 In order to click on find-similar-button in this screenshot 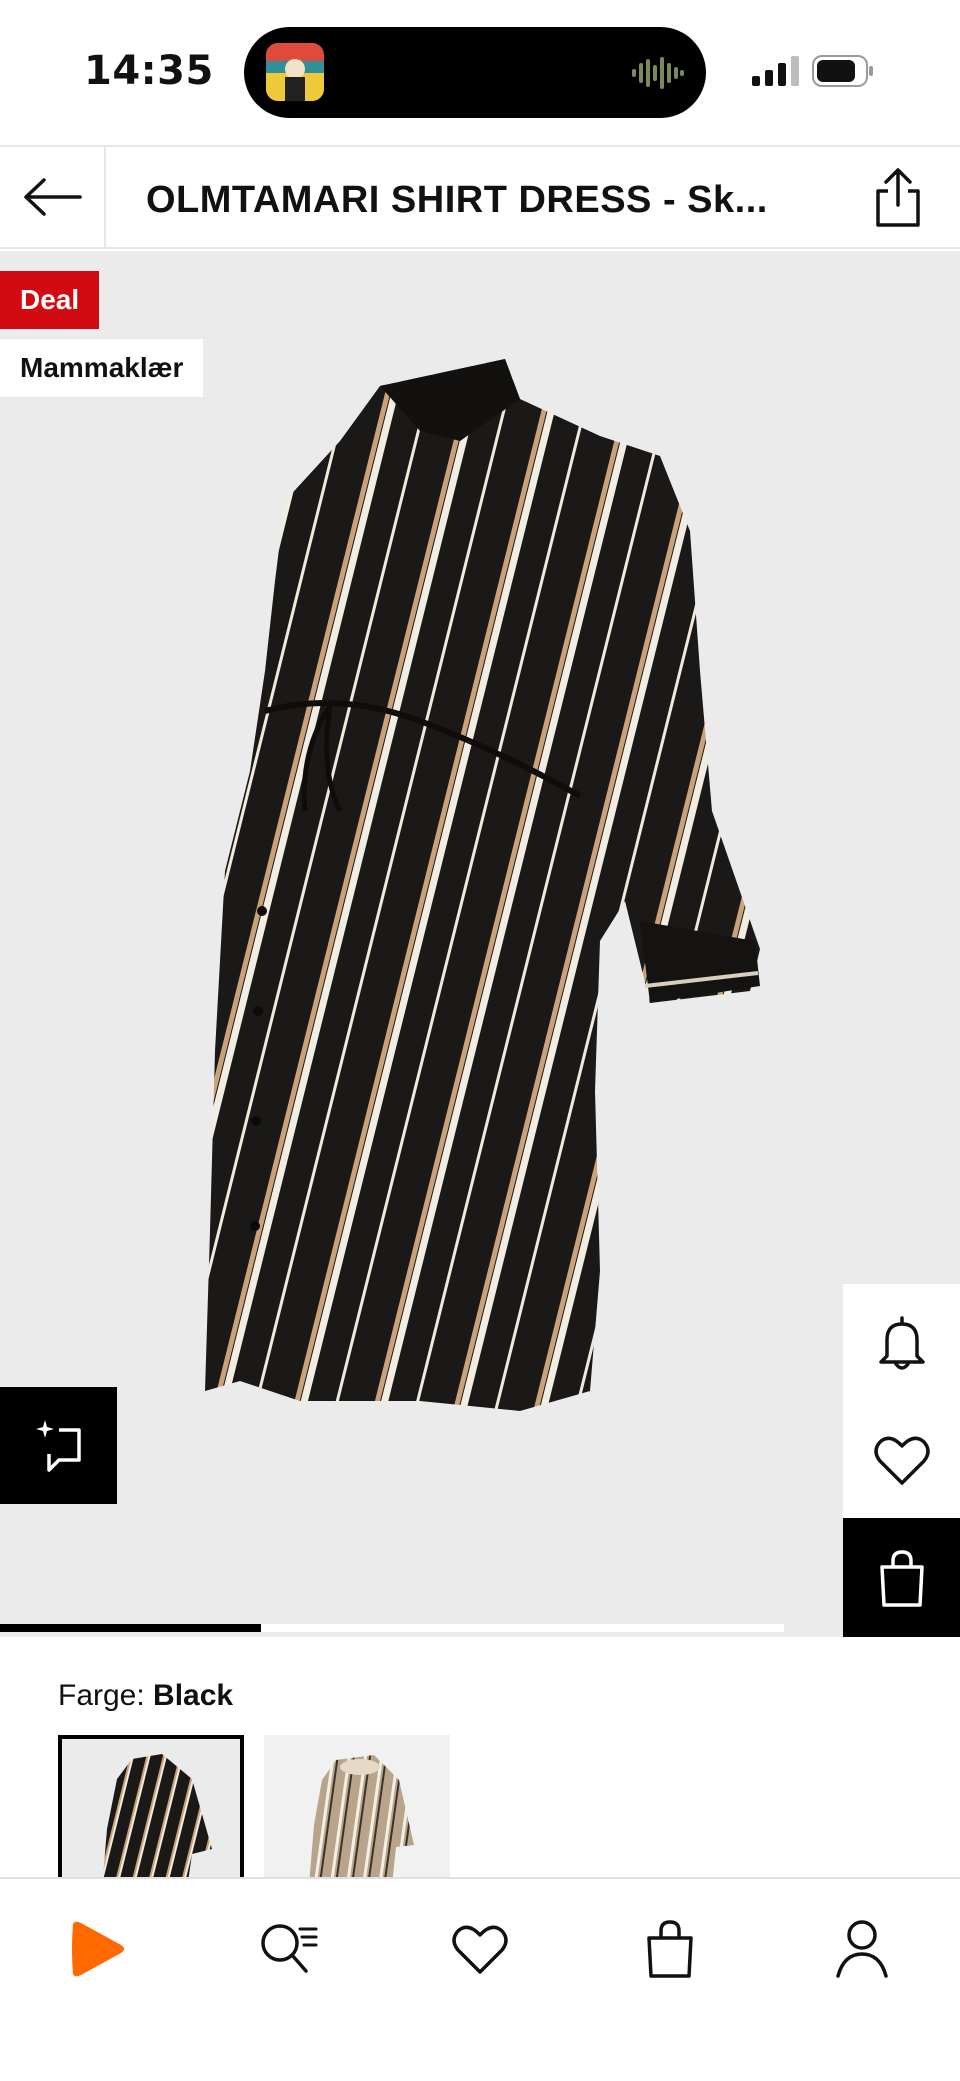, I will do `click(58, 1445)`.